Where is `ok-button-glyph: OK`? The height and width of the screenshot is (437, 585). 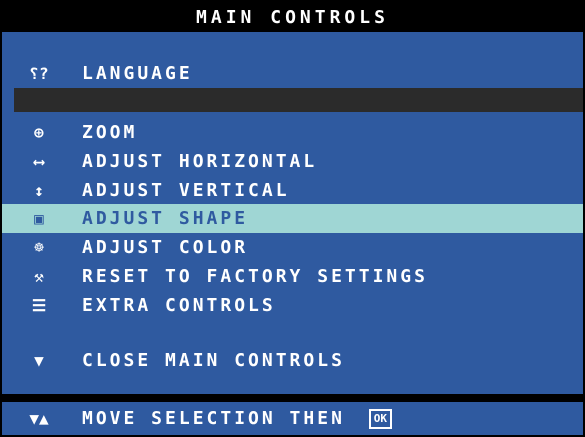
ok-button-glyph: OK is located at coordinates (380, 419).